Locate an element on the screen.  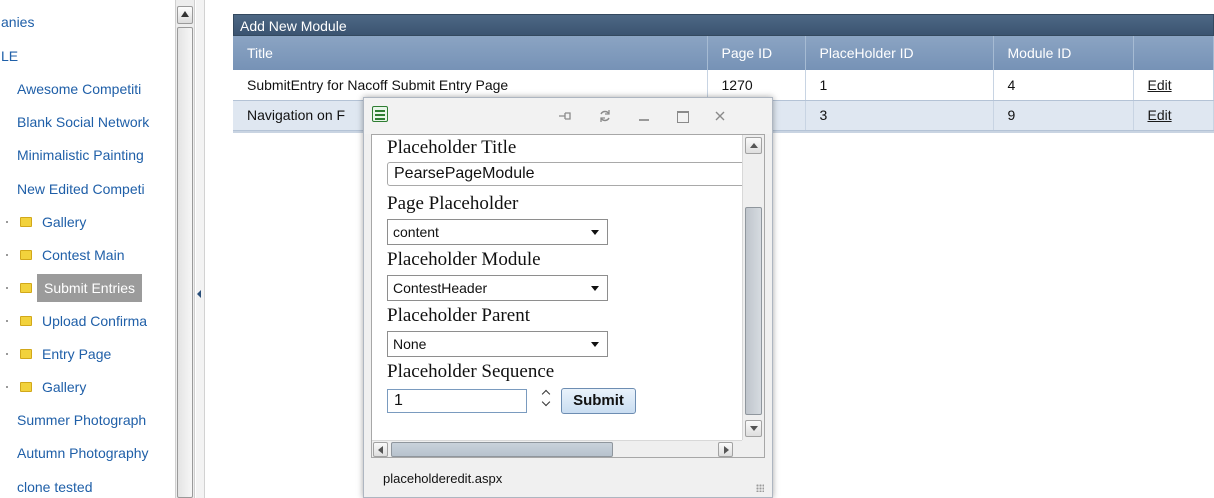
cell-title: SubmitEntry for Nacoff Submit Entry Page is located at coordinates (470, 85).